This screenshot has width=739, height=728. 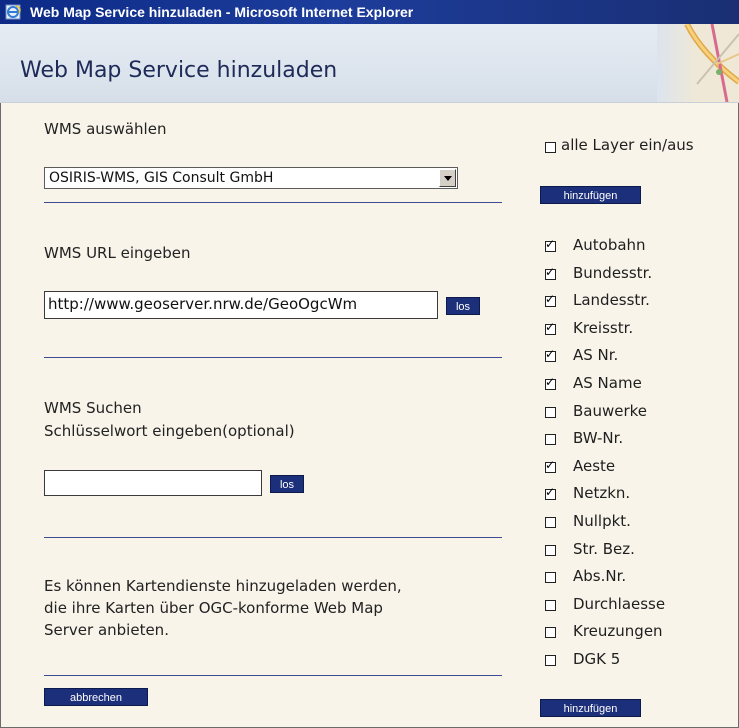 What do you see at coordinates (594, 466) in the screenshot?
I see `layer-label: Aeste` at bounding box center [594, 466].